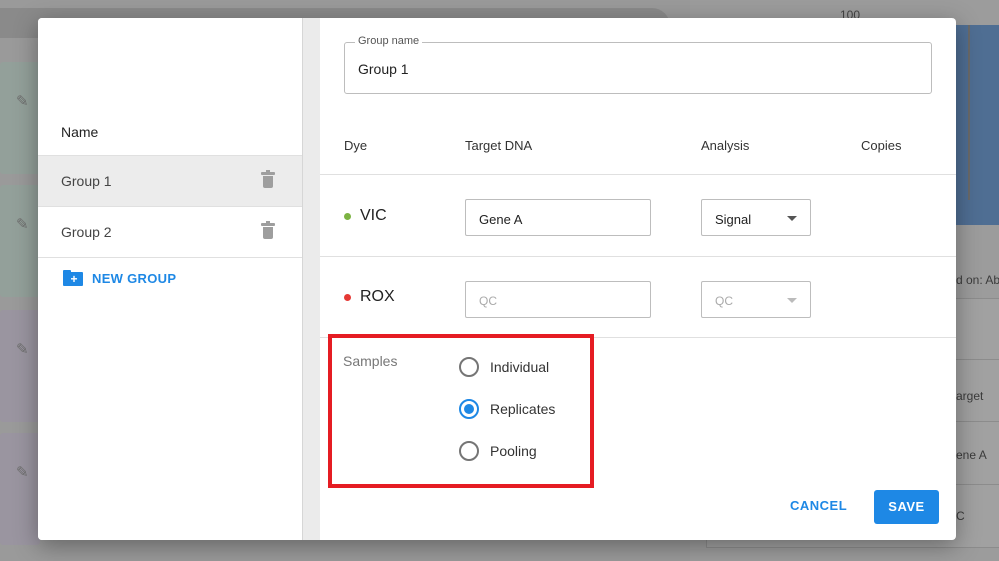  Describe the element at coordinates (461, 411) in the screenshot. I see `highlight-box` at that location.